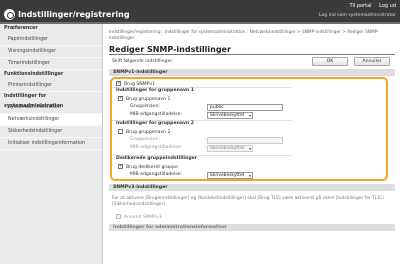  I want to click on use-snmpv3-label: Anvend SNMPv3, so click(143, 217).